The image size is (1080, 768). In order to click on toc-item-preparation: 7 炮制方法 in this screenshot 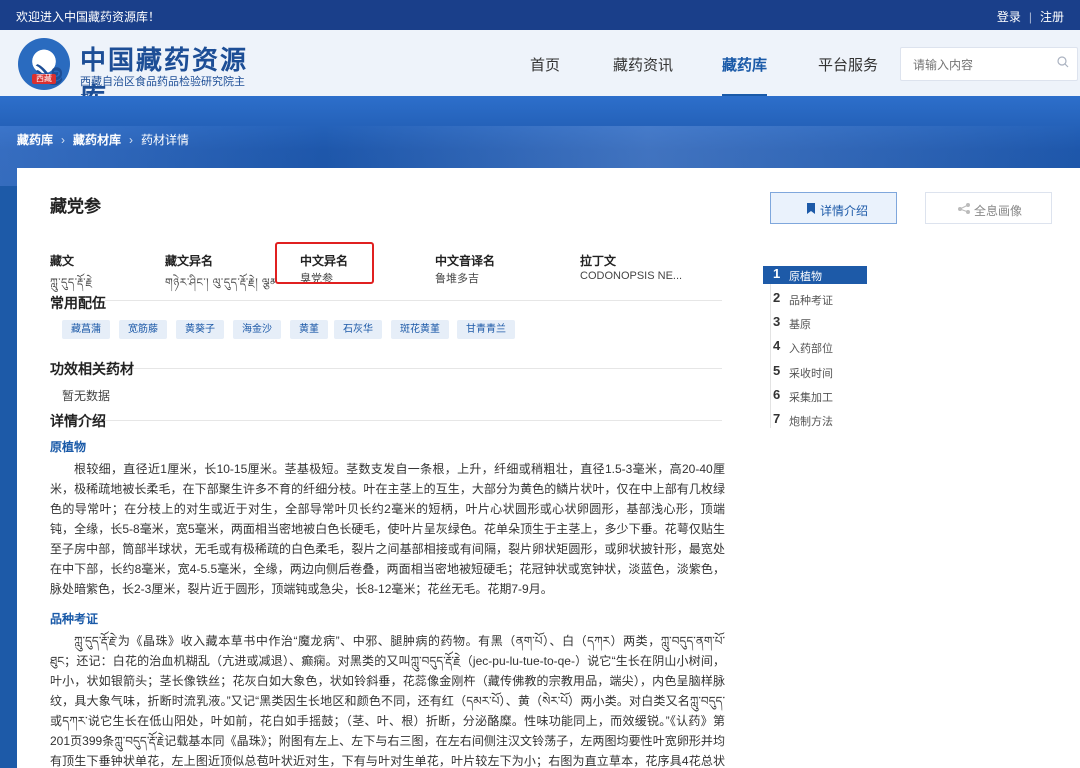, I will do `click(816, 420)`.